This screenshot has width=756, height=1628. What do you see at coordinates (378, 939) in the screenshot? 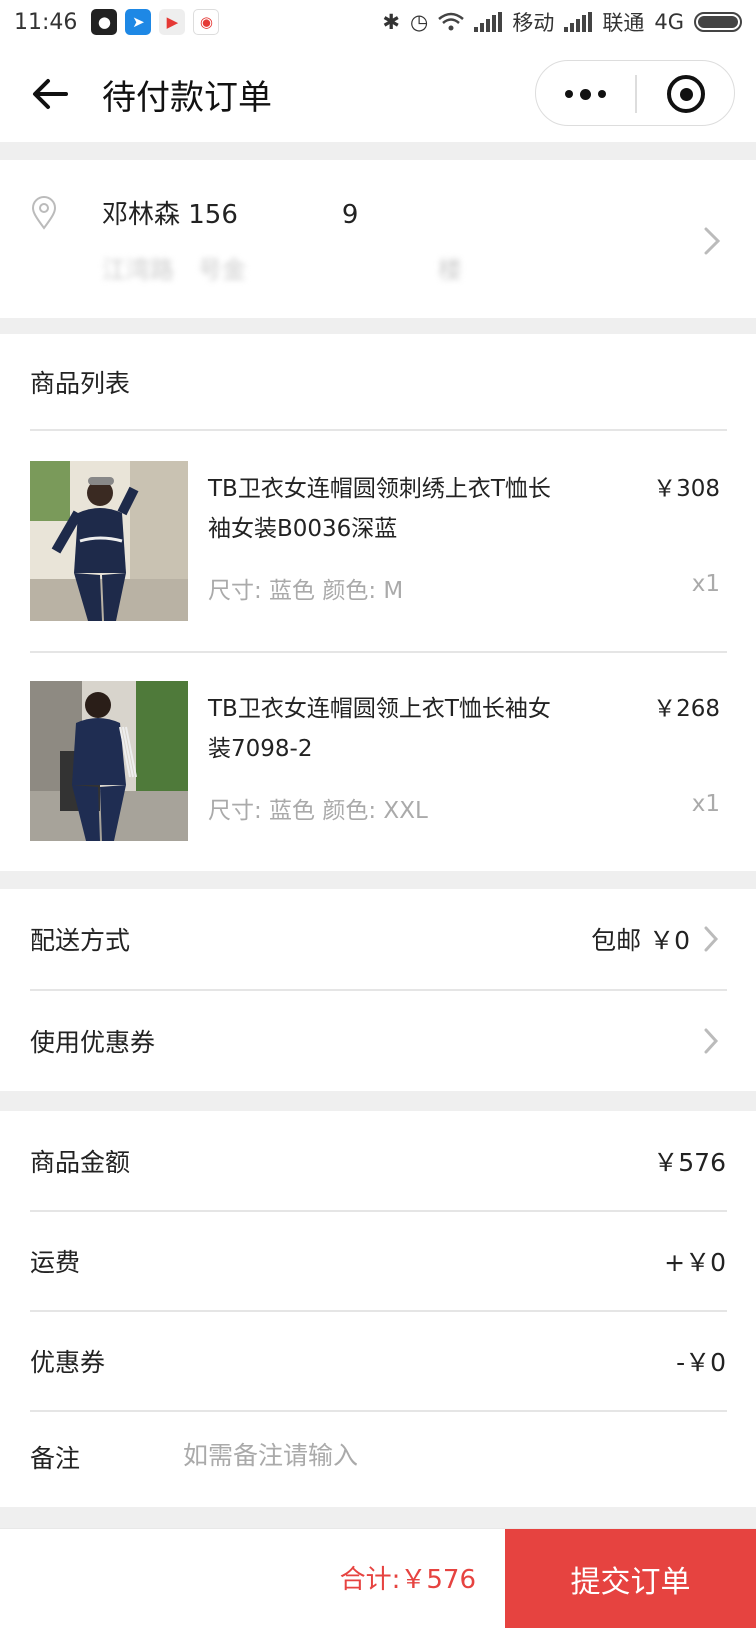
I see `shipping-method-row: 配送方式 包邮 ￥0` at bounding box center [378, 939].